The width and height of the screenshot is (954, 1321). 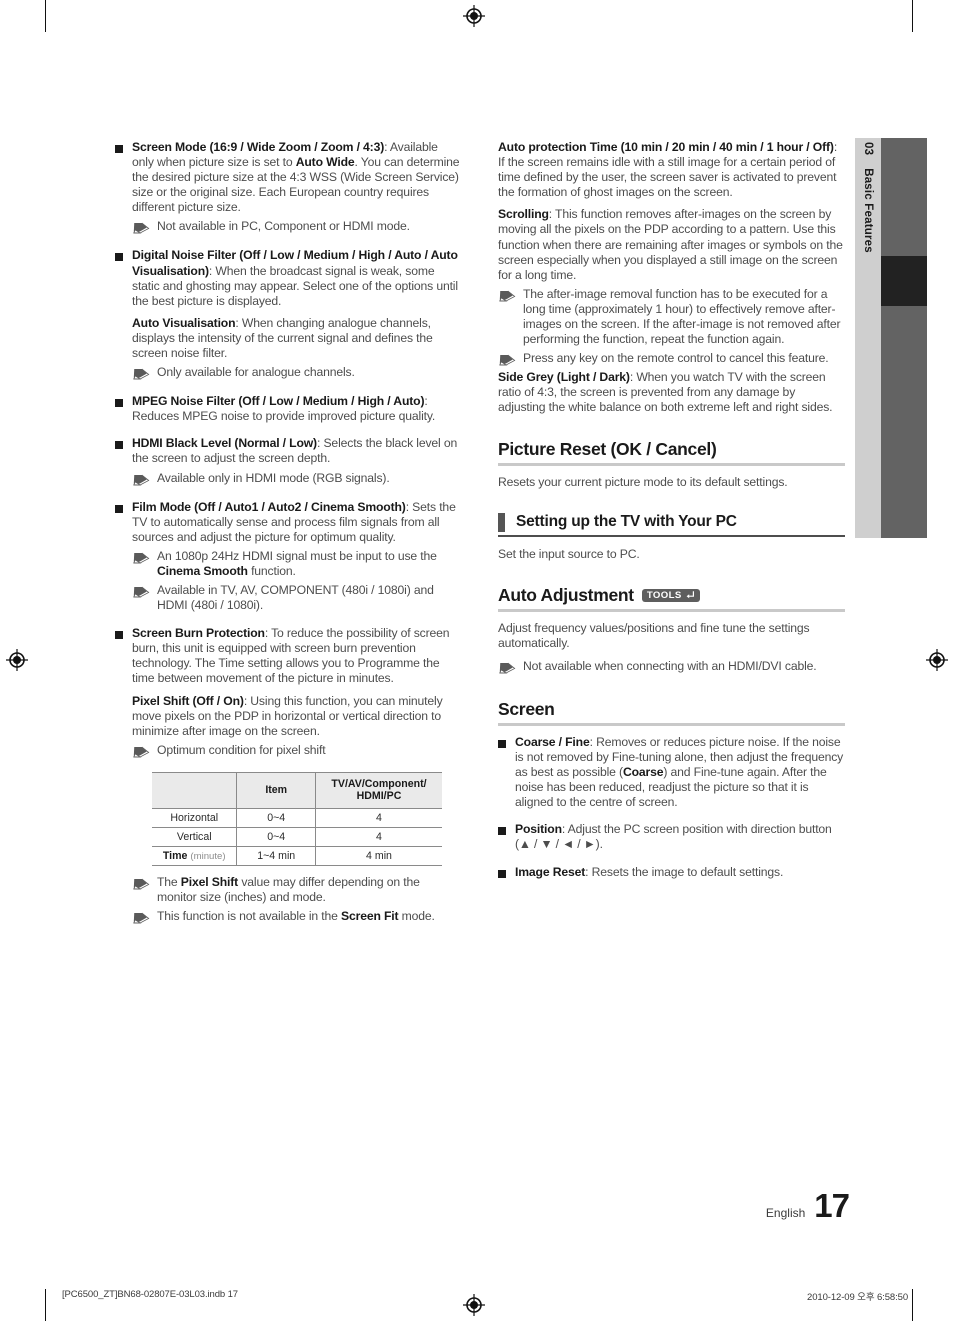 I want to click on heading-auto-adjustment-text: Auto Adjustment, so click(x=566, y=594).